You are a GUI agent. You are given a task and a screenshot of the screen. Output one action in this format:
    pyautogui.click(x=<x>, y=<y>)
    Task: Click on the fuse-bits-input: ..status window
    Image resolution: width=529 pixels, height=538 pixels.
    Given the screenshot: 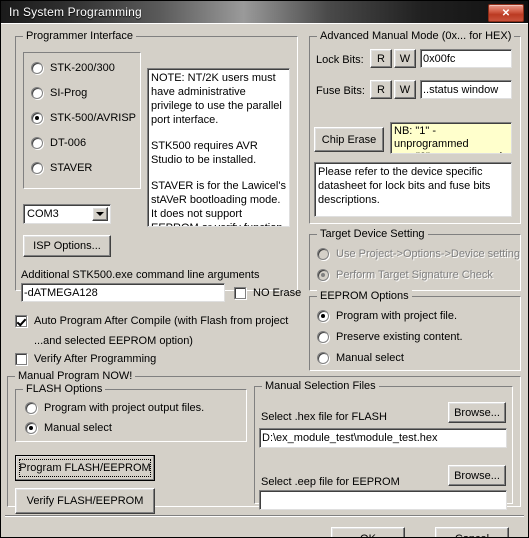 What is the action you would take?
    pyautogui.click(x=466, y=89)
    